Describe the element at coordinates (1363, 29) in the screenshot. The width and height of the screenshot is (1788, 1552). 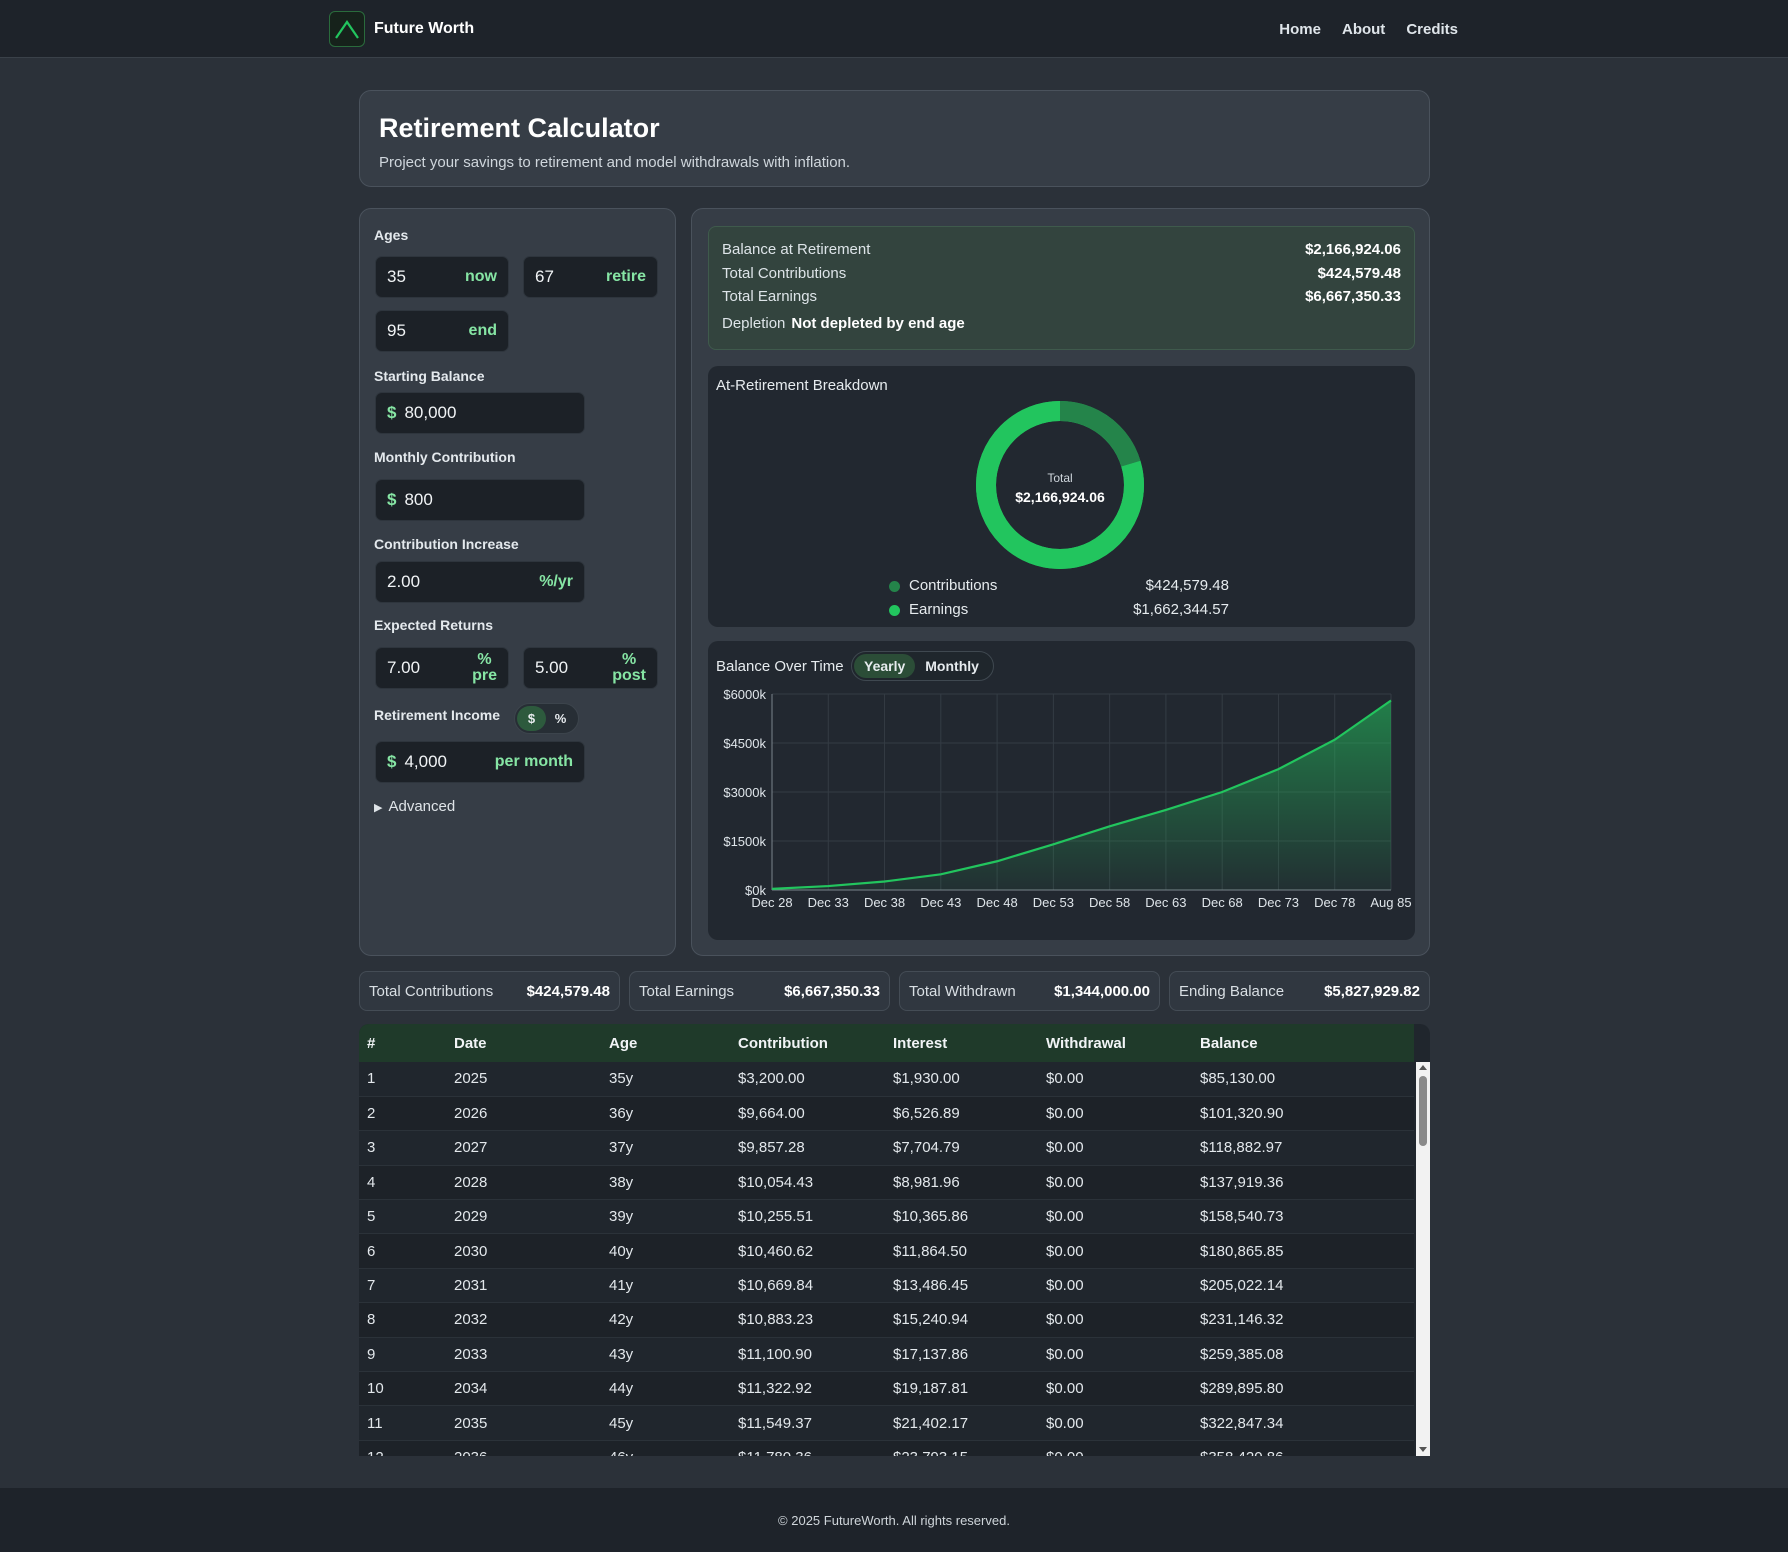
I see `nav-about-link: About` at that location.